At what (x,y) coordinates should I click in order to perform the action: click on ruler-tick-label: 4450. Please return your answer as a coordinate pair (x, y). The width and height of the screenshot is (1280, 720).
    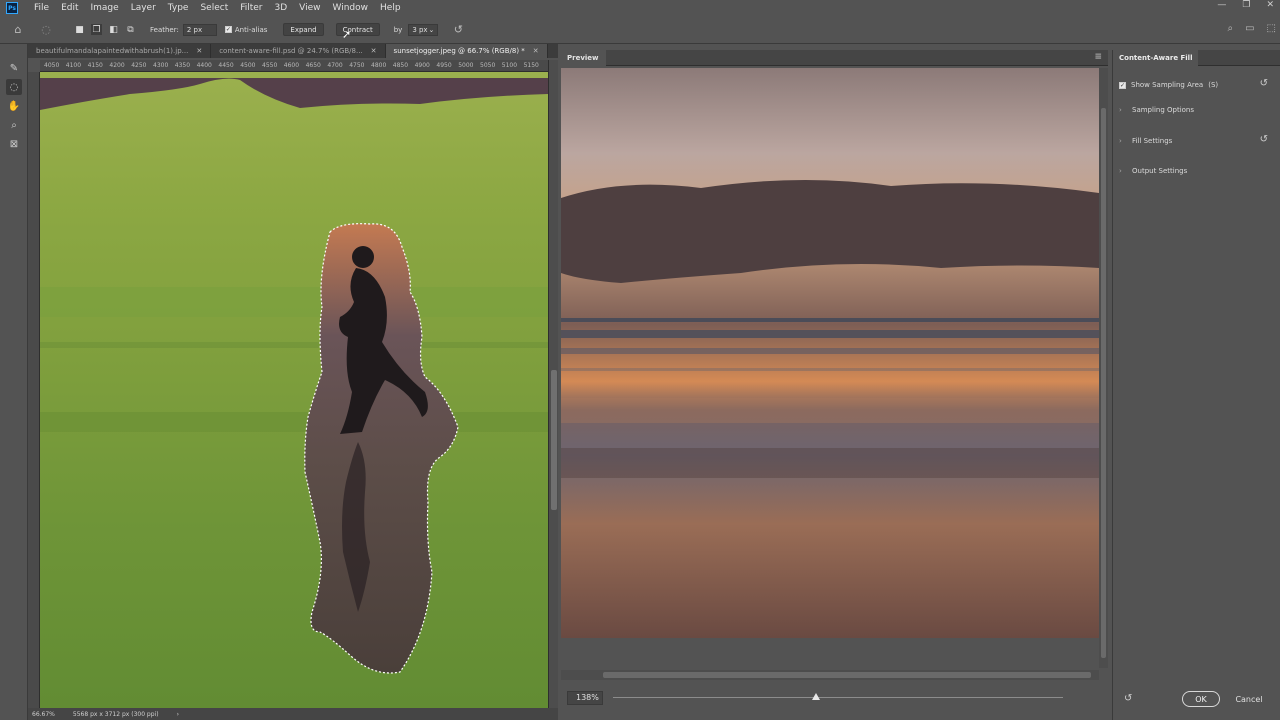
    Looking at the image, I should click on (226, 65).